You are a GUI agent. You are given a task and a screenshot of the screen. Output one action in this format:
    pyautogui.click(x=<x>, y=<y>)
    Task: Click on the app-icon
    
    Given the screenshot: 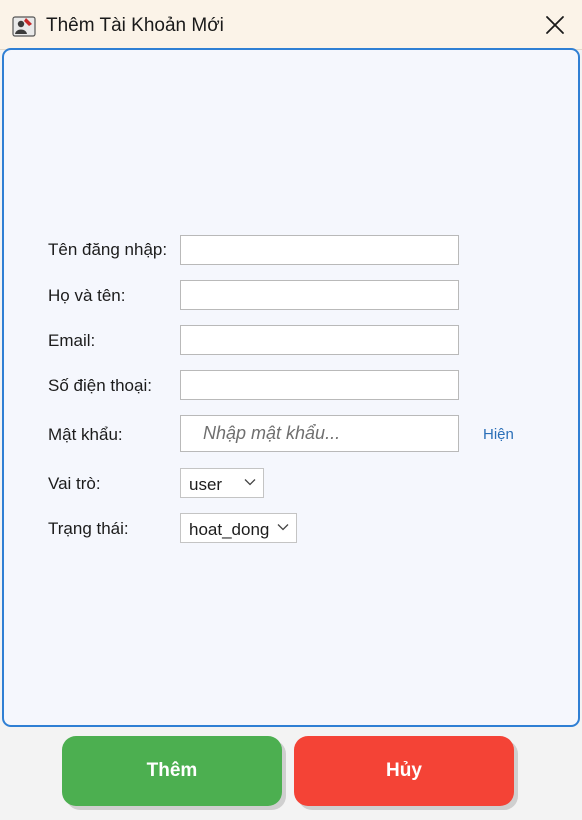 What is the action you would take?
    pyautogui.click(x=24, y=26)
    